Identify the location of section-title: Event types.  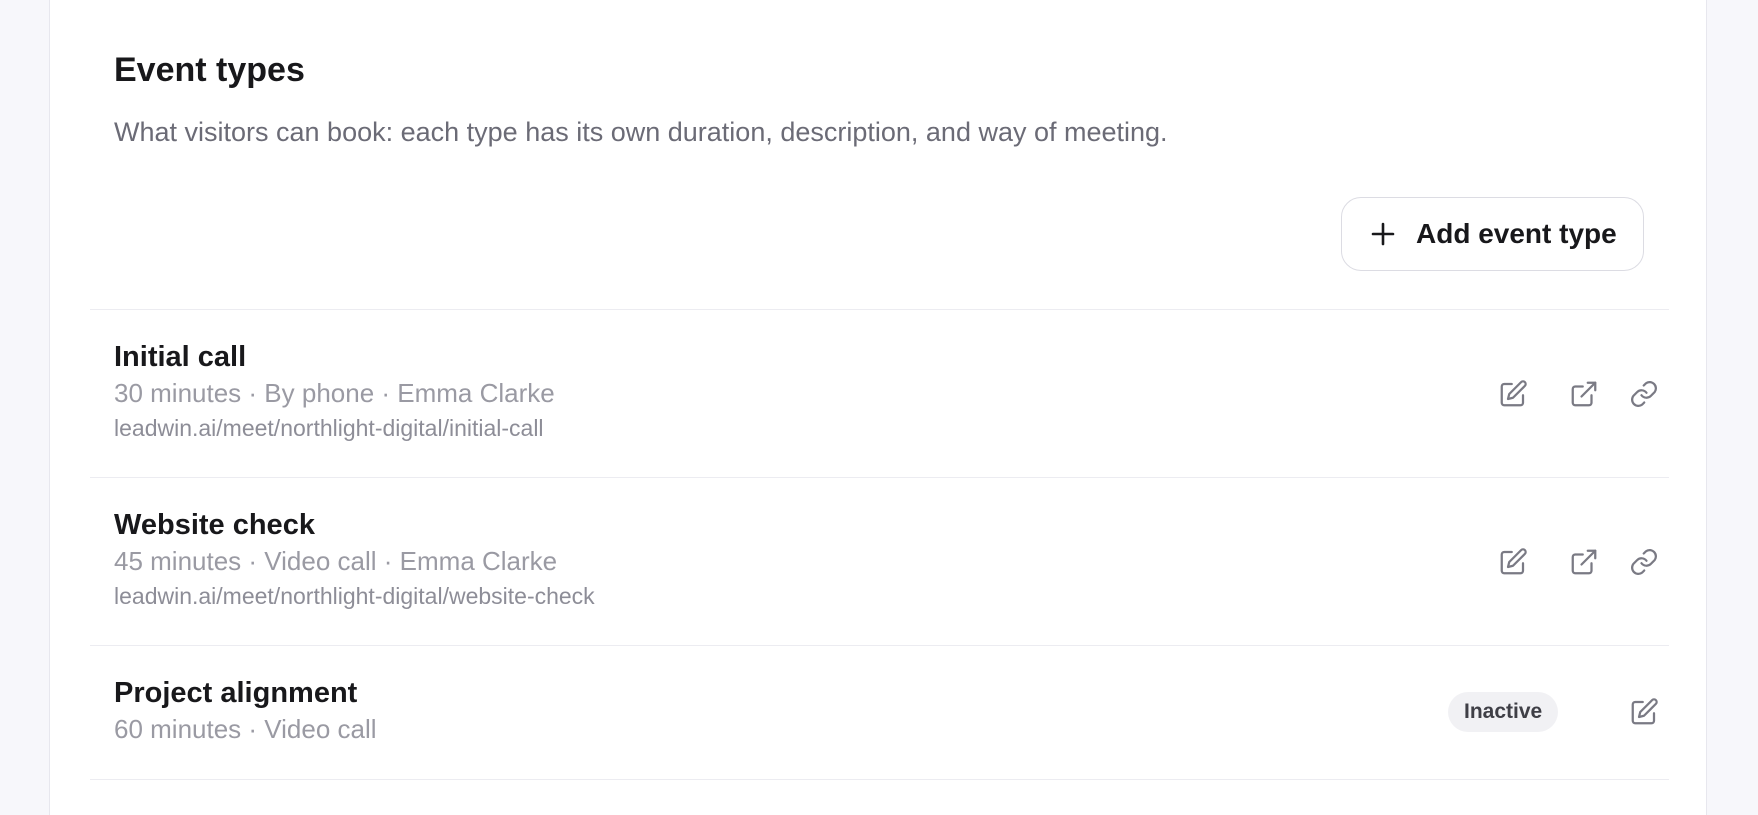
(209, 70).